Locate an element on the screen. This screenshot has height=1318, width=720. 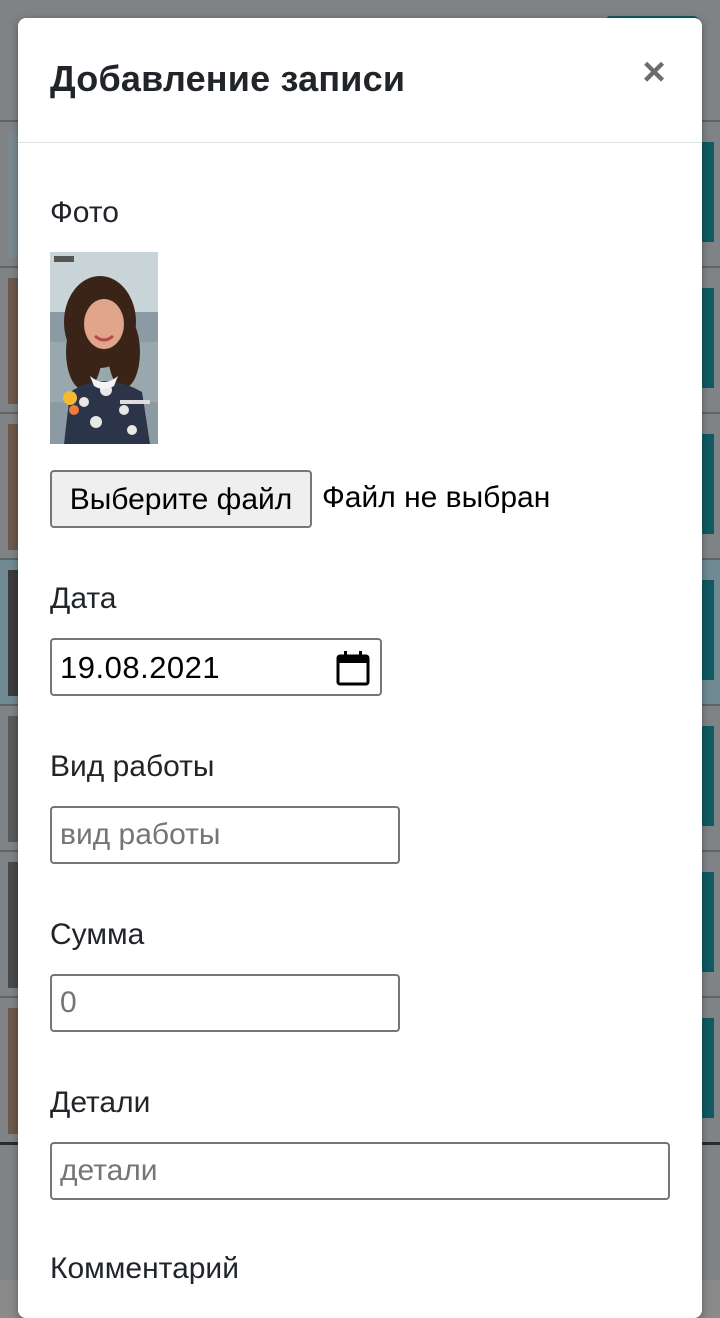
file-status-text: Файл не выбран is located at coordinates (436, 497).